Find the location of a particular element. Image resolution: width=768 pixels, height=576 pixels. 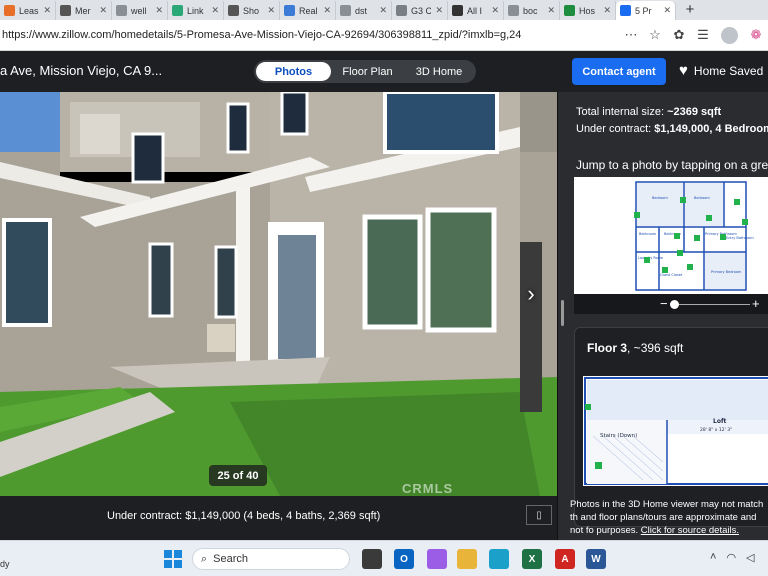

edge-icon is located at coordinates (499, 559).